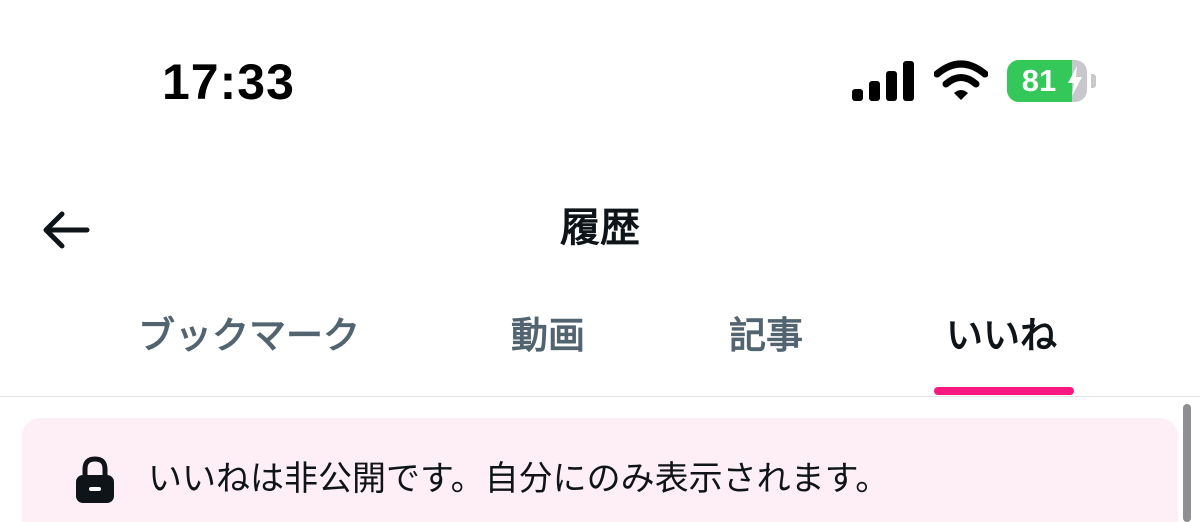 This screenshot has height=522, width=1200. What do you see at coordinates (1039, 80) in the screenshot?
I see `battery-percent: 81` at bounding box center [1039, 80].